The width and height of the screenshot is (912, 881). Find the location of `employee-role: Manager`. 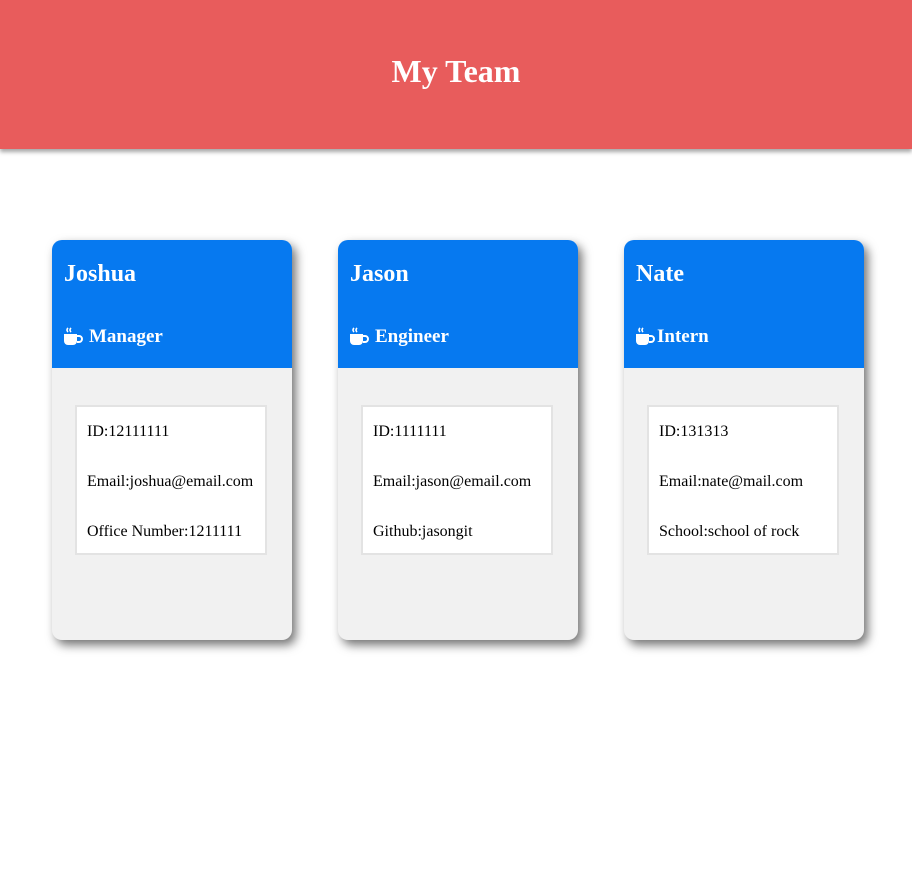

employee-role: Manager is located at coordinates (113, 337).